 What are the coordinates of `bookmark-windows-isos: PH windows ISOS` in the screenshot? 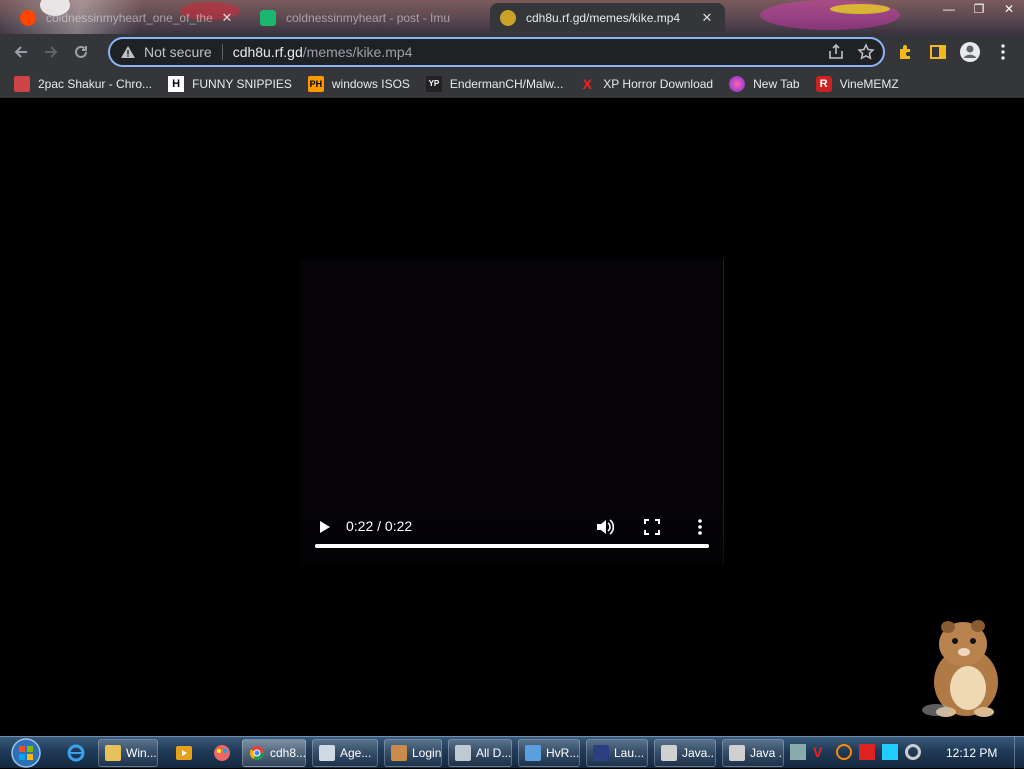 It's located at (358, 83).